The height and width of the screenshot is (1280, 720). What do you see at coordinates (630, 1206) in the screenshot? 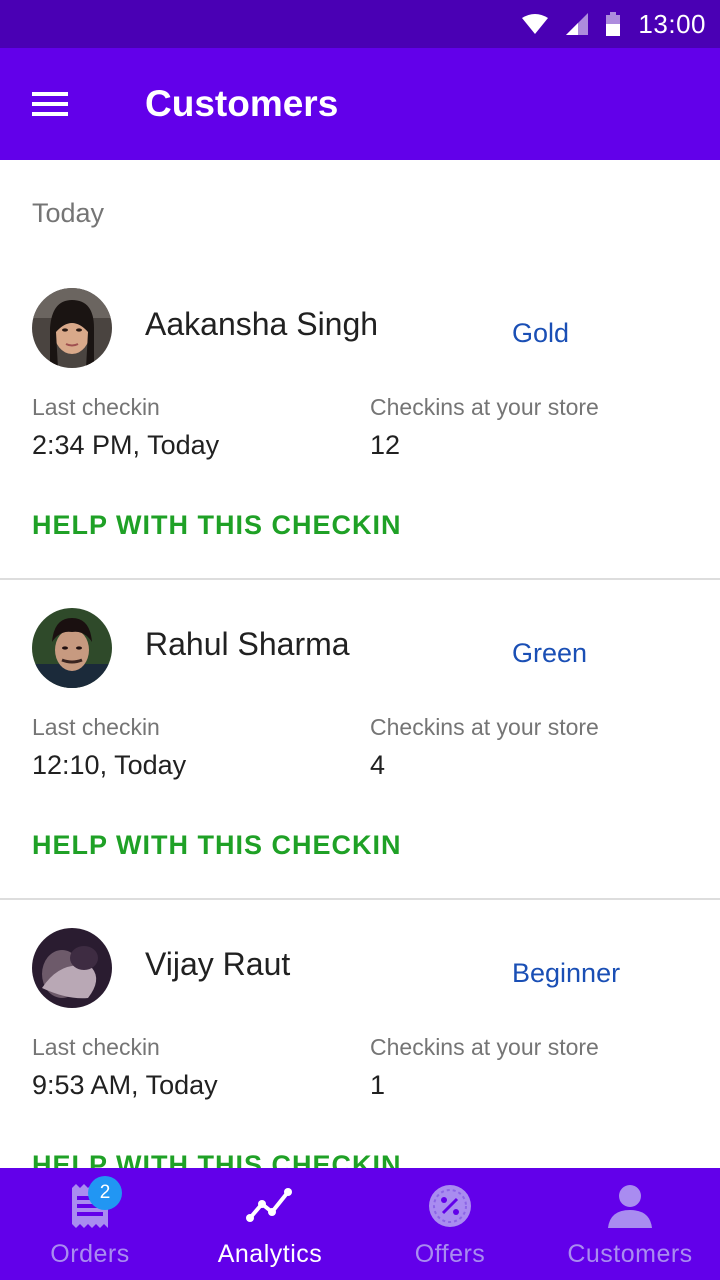
I see `person-icon` at bounding box center [630, 1206].